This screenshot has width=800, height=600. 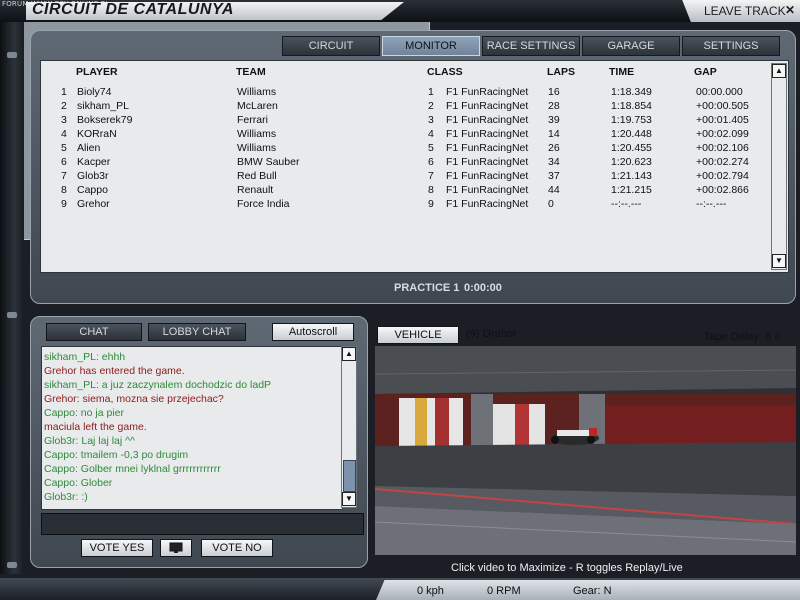 I want to click on row-time: 1:20.448, so click(x=631, y=134).